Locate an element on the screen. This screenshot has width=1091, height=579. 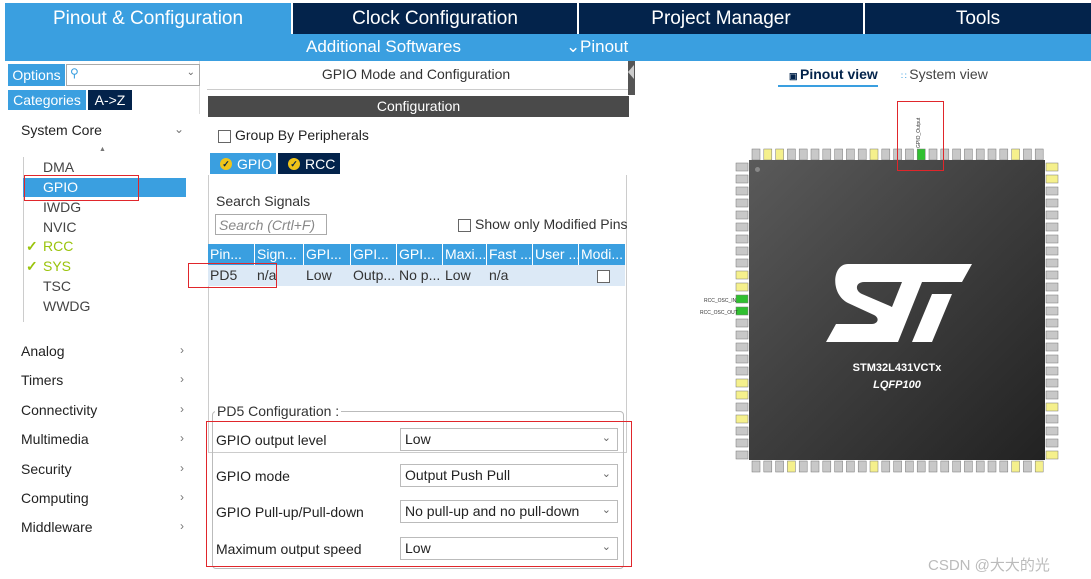
item-label: RCC is located at coordinates (58, 246).